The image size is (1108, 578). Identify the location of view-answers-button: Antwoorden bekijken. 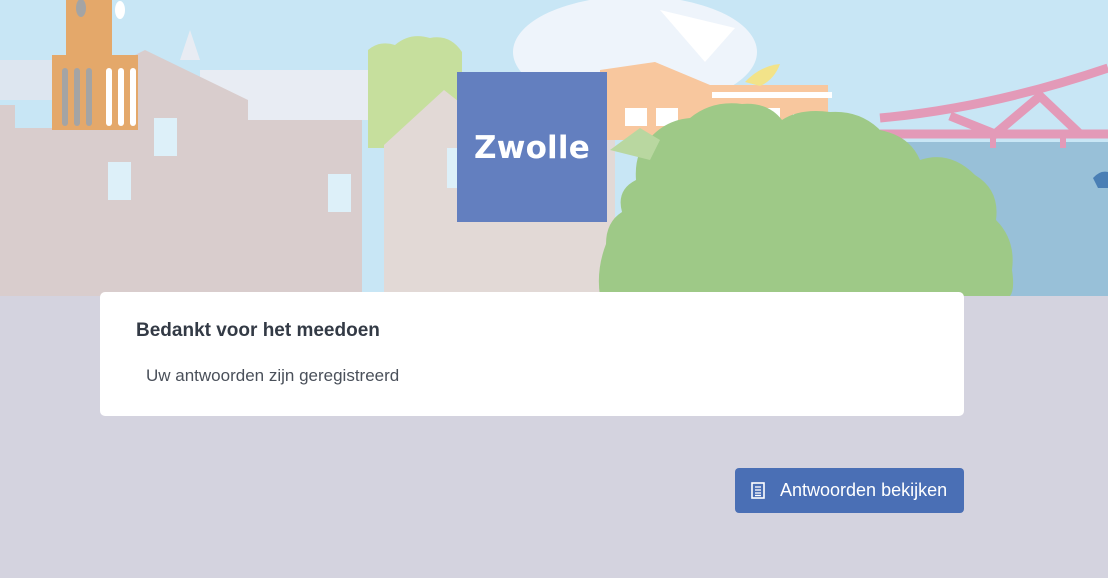
(849, 490).